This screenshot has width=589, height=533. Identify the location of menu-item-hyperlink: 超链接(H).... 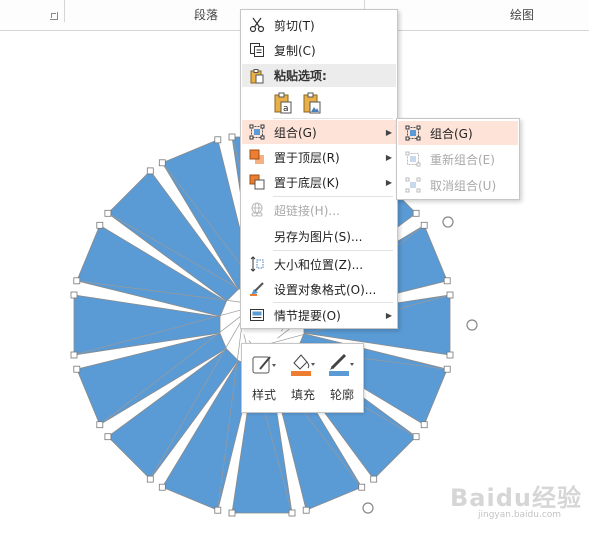
(319, 210).